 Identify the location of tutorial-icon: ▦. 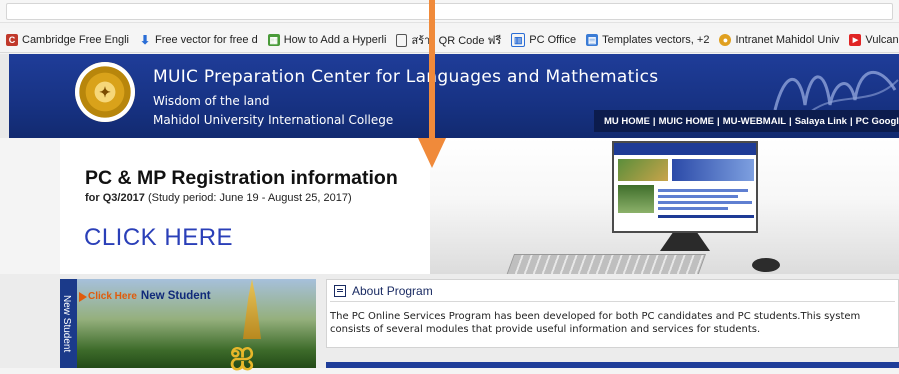
(273, 40).